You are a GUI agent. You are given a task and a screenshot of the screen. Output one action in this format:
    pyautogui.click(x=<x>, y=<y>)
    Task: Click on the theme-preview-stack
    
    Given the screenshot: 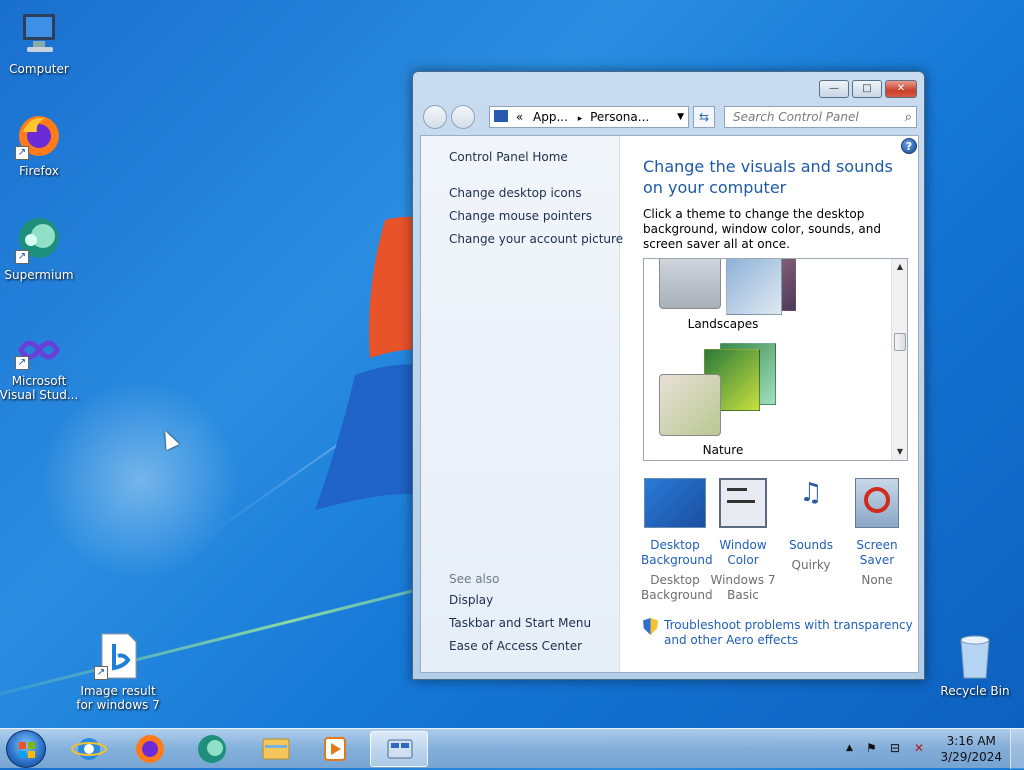 What is the action you would take?
    pyautogui.click(x=754, y=287)
    